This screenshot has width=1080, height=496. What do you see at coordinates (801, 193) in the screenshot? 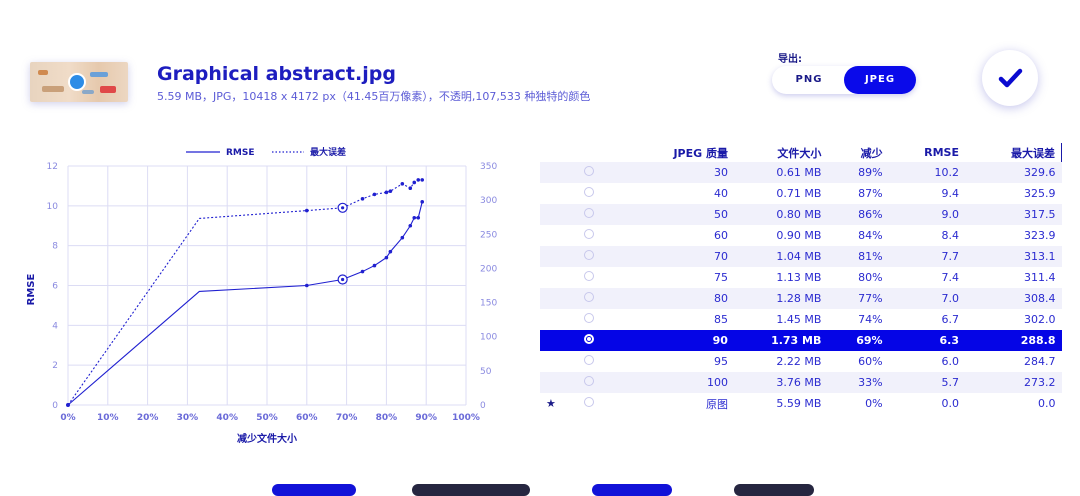
I see `table-row: 40 0.71 MB 87% 9.4 325.9` at bounding box center [801, 193].